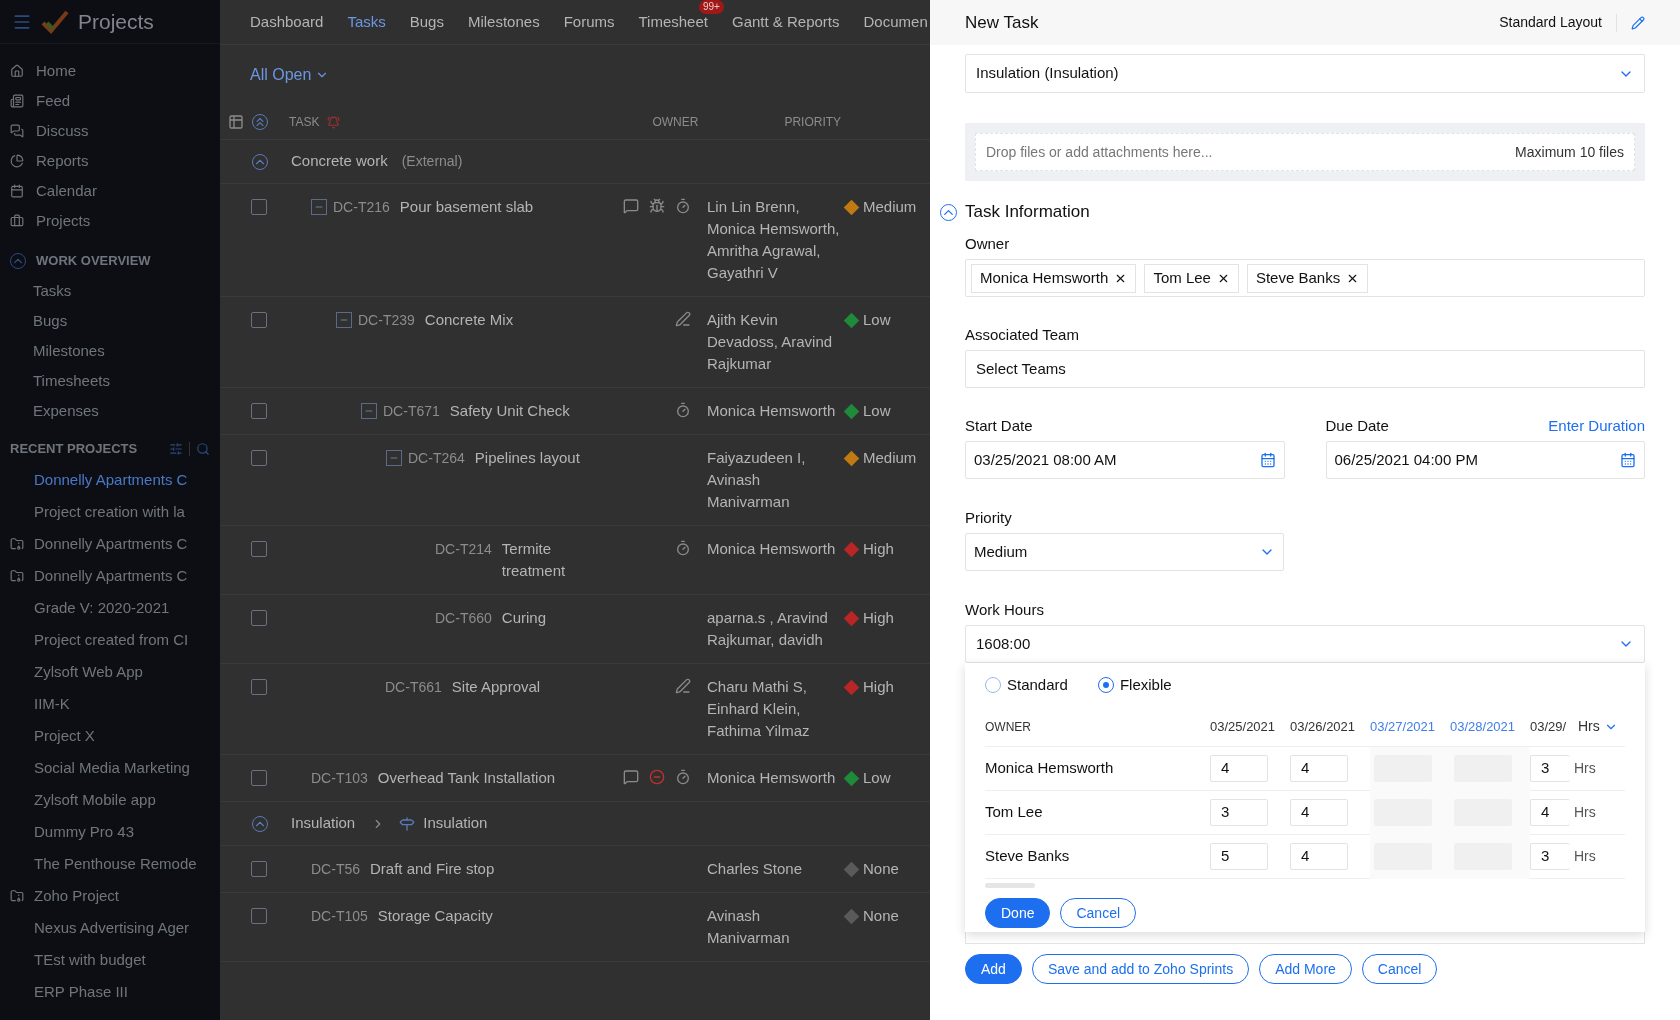 The width and height of the screenshot is (1680, 1020). Describe the element at coordinates (110, 191) in the screenshot. I see `nav-item: Calendar` at that location.